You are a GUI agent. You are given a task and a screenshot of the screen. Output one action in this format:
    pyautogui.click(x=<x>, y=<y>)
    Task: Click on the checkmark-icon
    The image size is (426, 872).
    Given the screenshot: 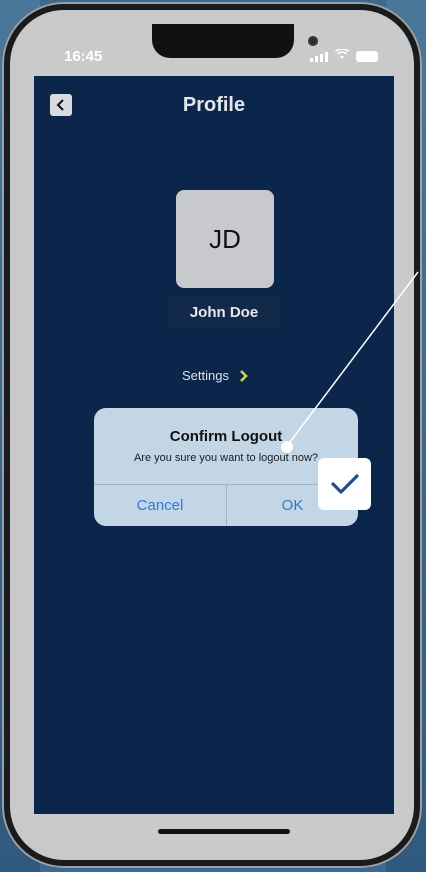 What is the action you would take?
    pyautogui.click(x=344, y=484)
    